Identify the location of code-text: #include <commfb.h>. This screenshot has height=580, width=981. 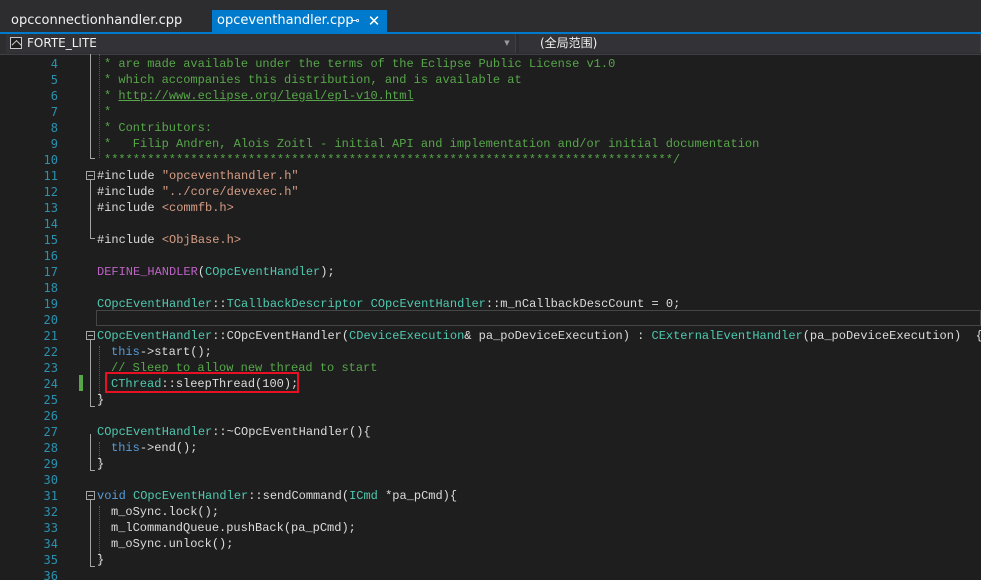
(165, 208).